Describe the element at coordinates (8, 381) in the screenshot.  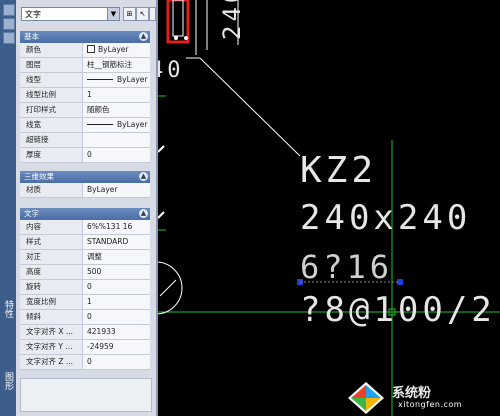
I see `palette-subtitle: 图形` at that location.